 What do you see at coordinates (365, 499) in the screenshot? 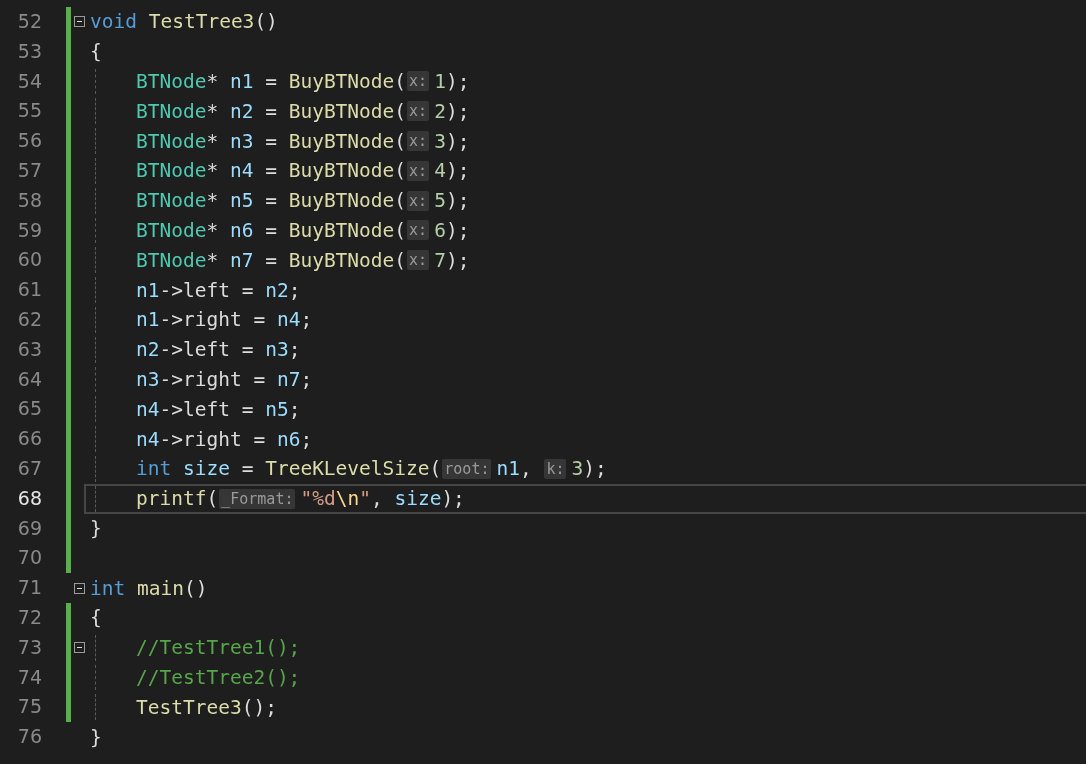
I see `code-string: "` at bounding box center [365, 499].